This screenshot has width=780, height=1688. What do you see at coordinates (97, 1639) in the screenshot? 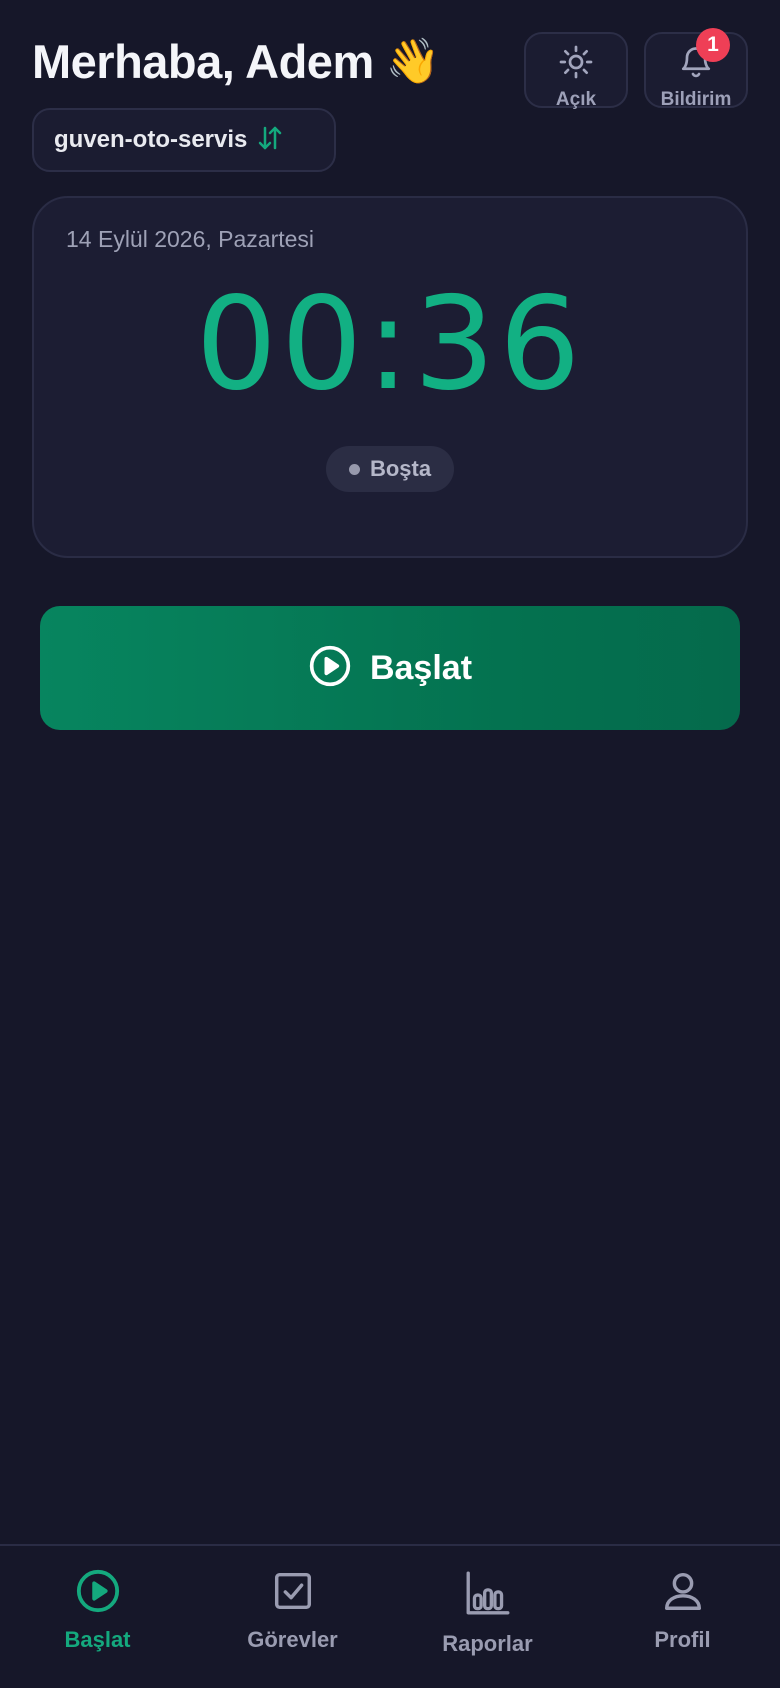
I see `nav-item-start-label: Başlat` at bounding box center [97, 1639].